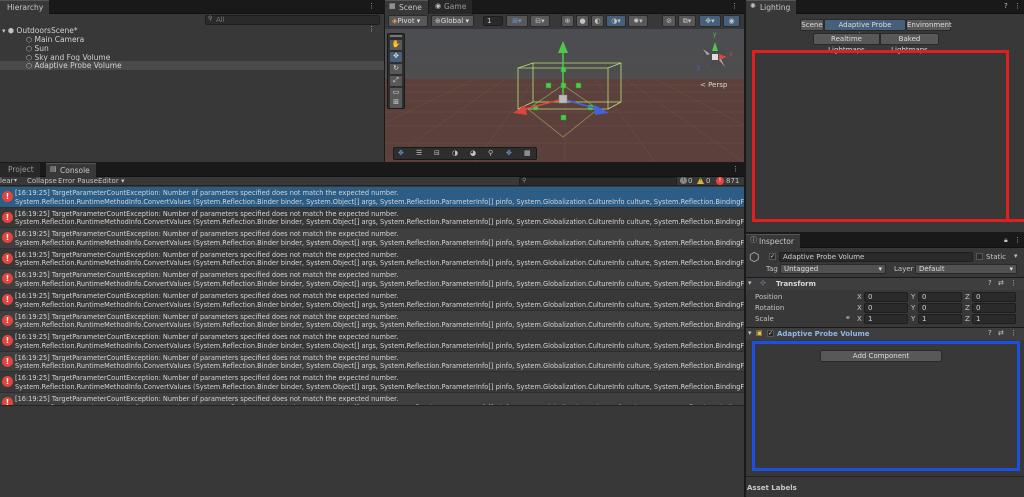 This screenshot has width=1024, height=497. I want to click on rect-tool-button: ▭, so click(396, 93).